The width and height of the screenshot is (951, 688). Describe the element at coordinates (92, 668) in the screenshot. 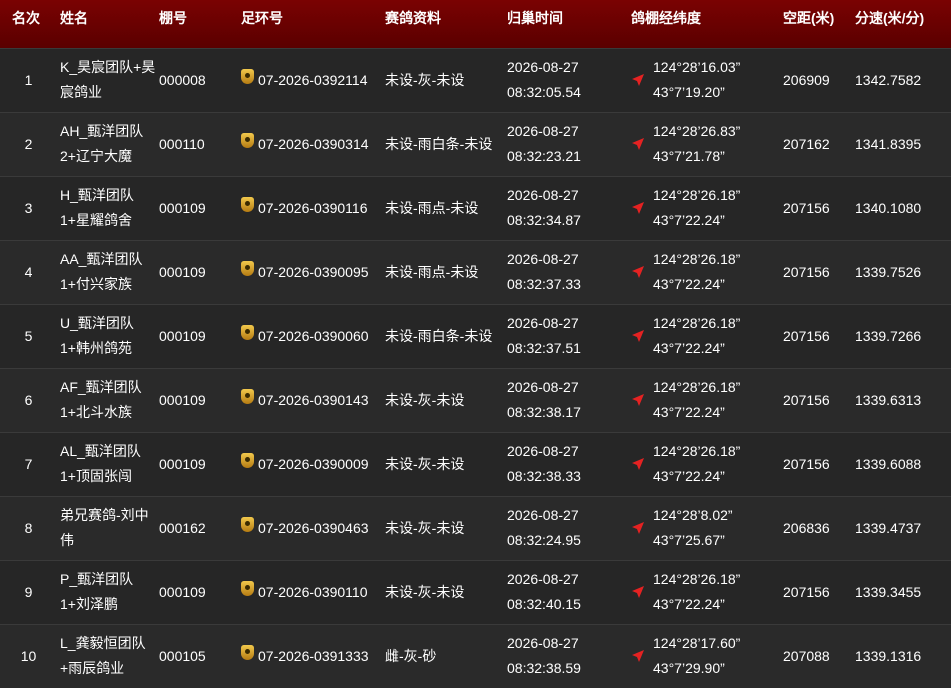

I see `name-line-2: +雨辰鸽业` at that location.